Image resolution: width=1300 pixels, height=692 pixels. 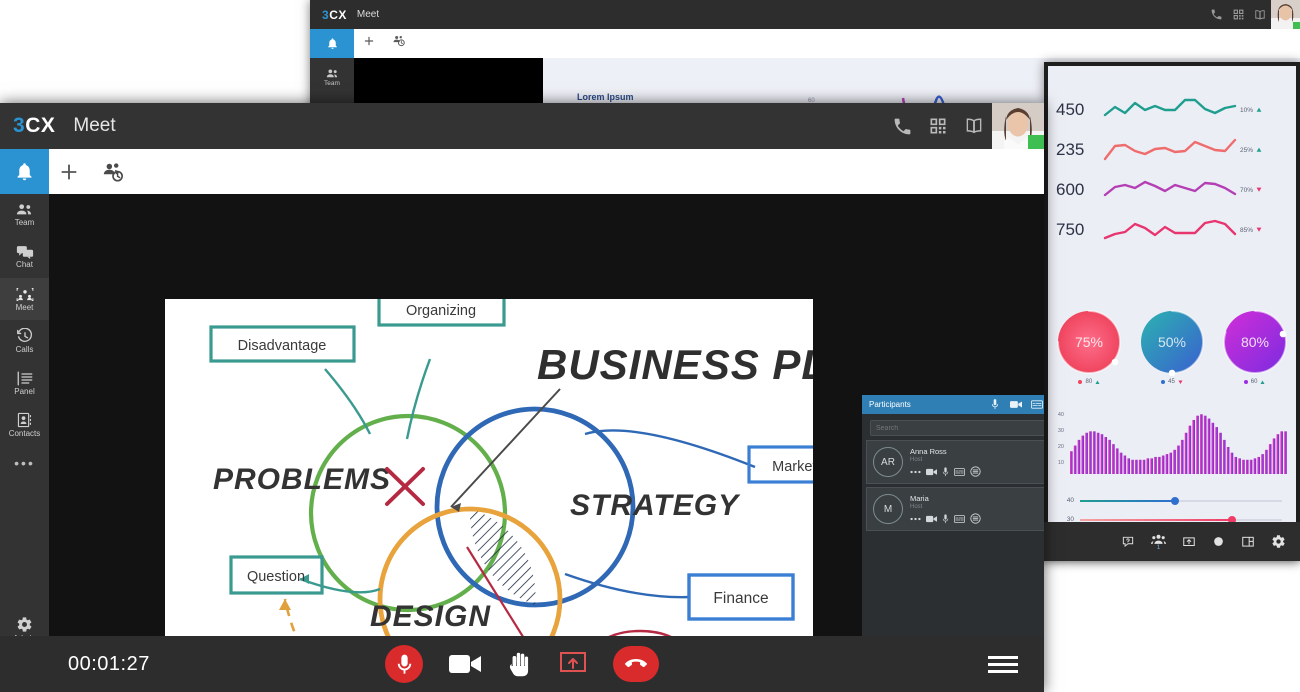 I want to click on camera-button, so click(x=465, y=664).